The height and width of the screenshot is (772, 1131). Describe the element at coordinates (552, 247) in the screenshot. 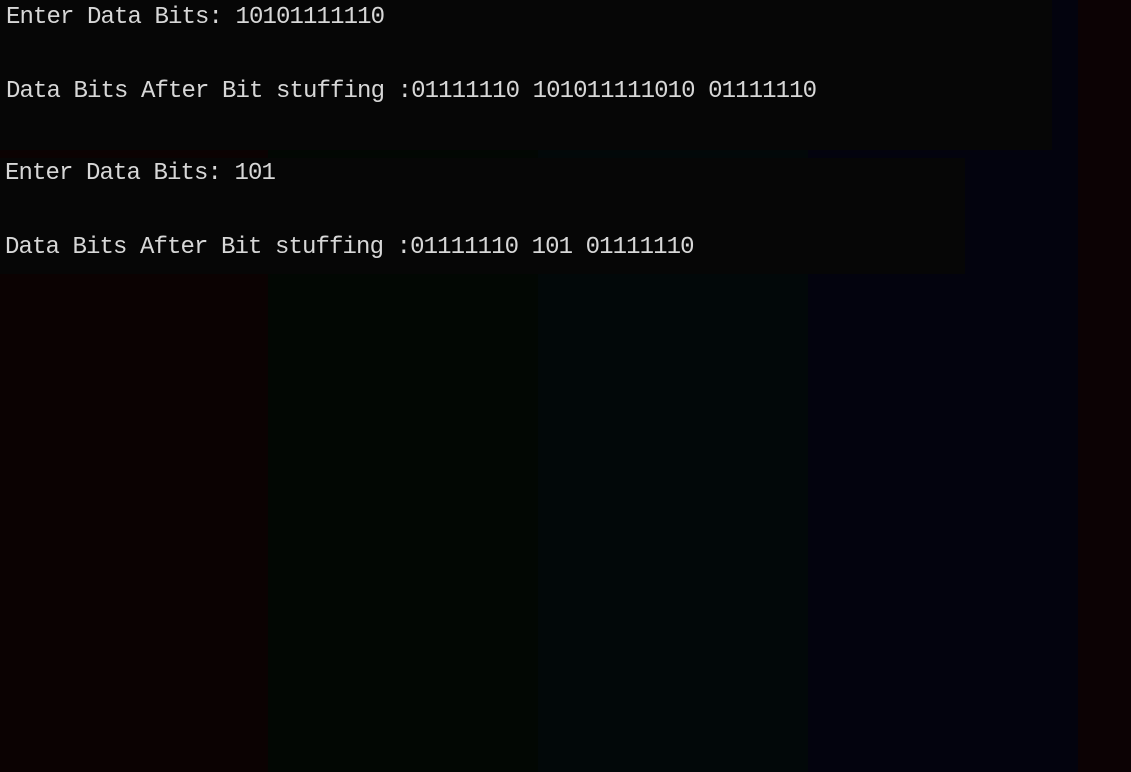

I see `output-value: 01111110 101 01111110` at that location.